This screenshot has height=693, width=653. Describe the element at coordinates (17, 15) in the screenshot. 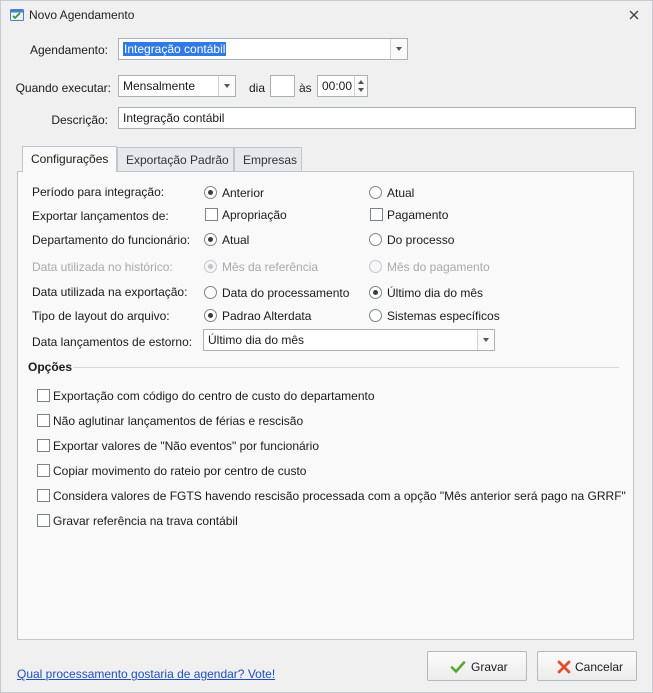

I see `app-icon` at that location.